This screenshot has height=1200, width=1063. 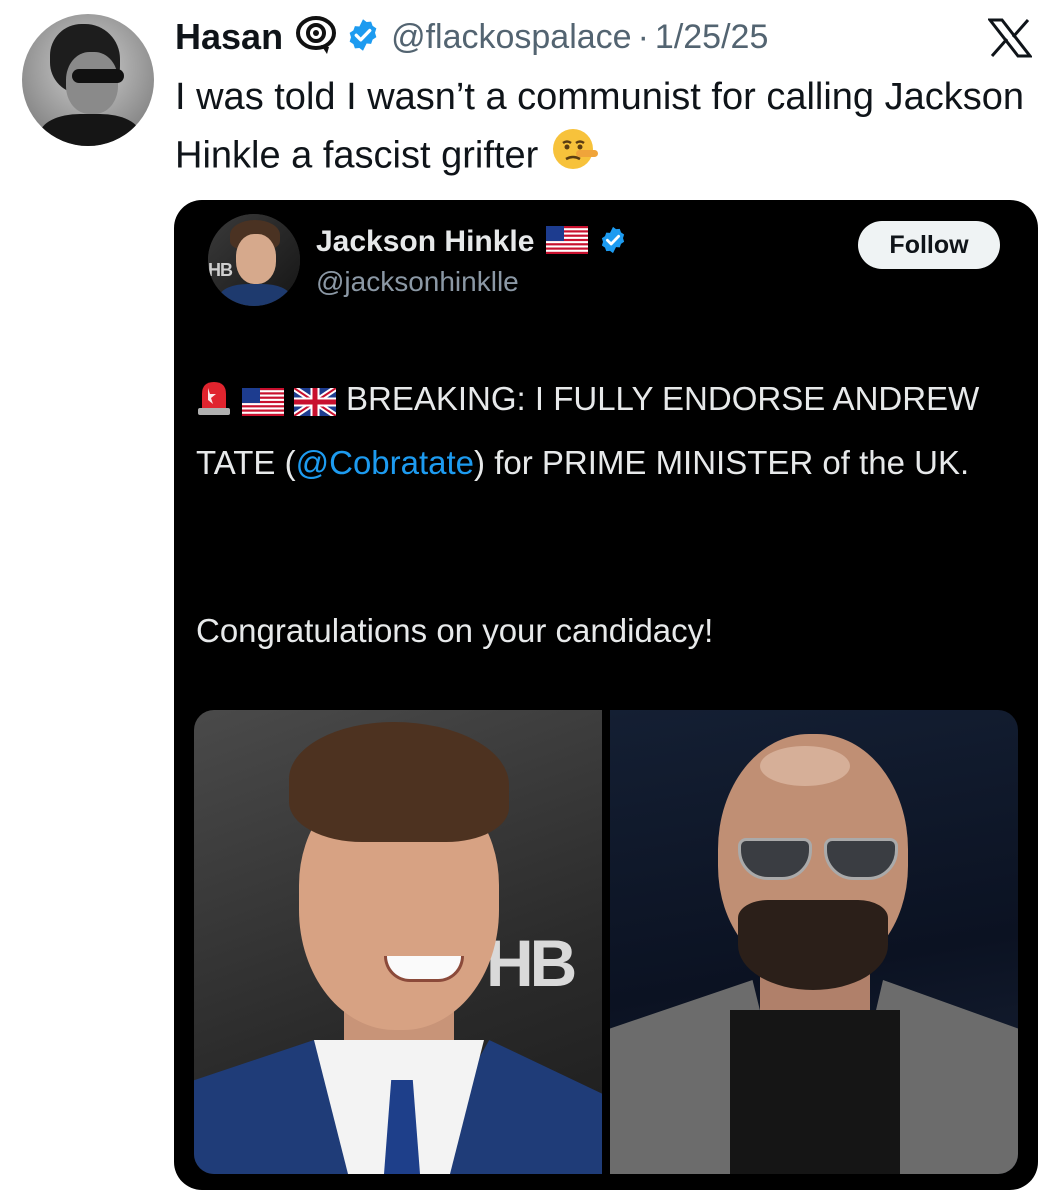 What do you see at coordinates (220, 270) in the screenshot?
I see `avatar-overlay-text: HB` at bounding box center [220, 270].